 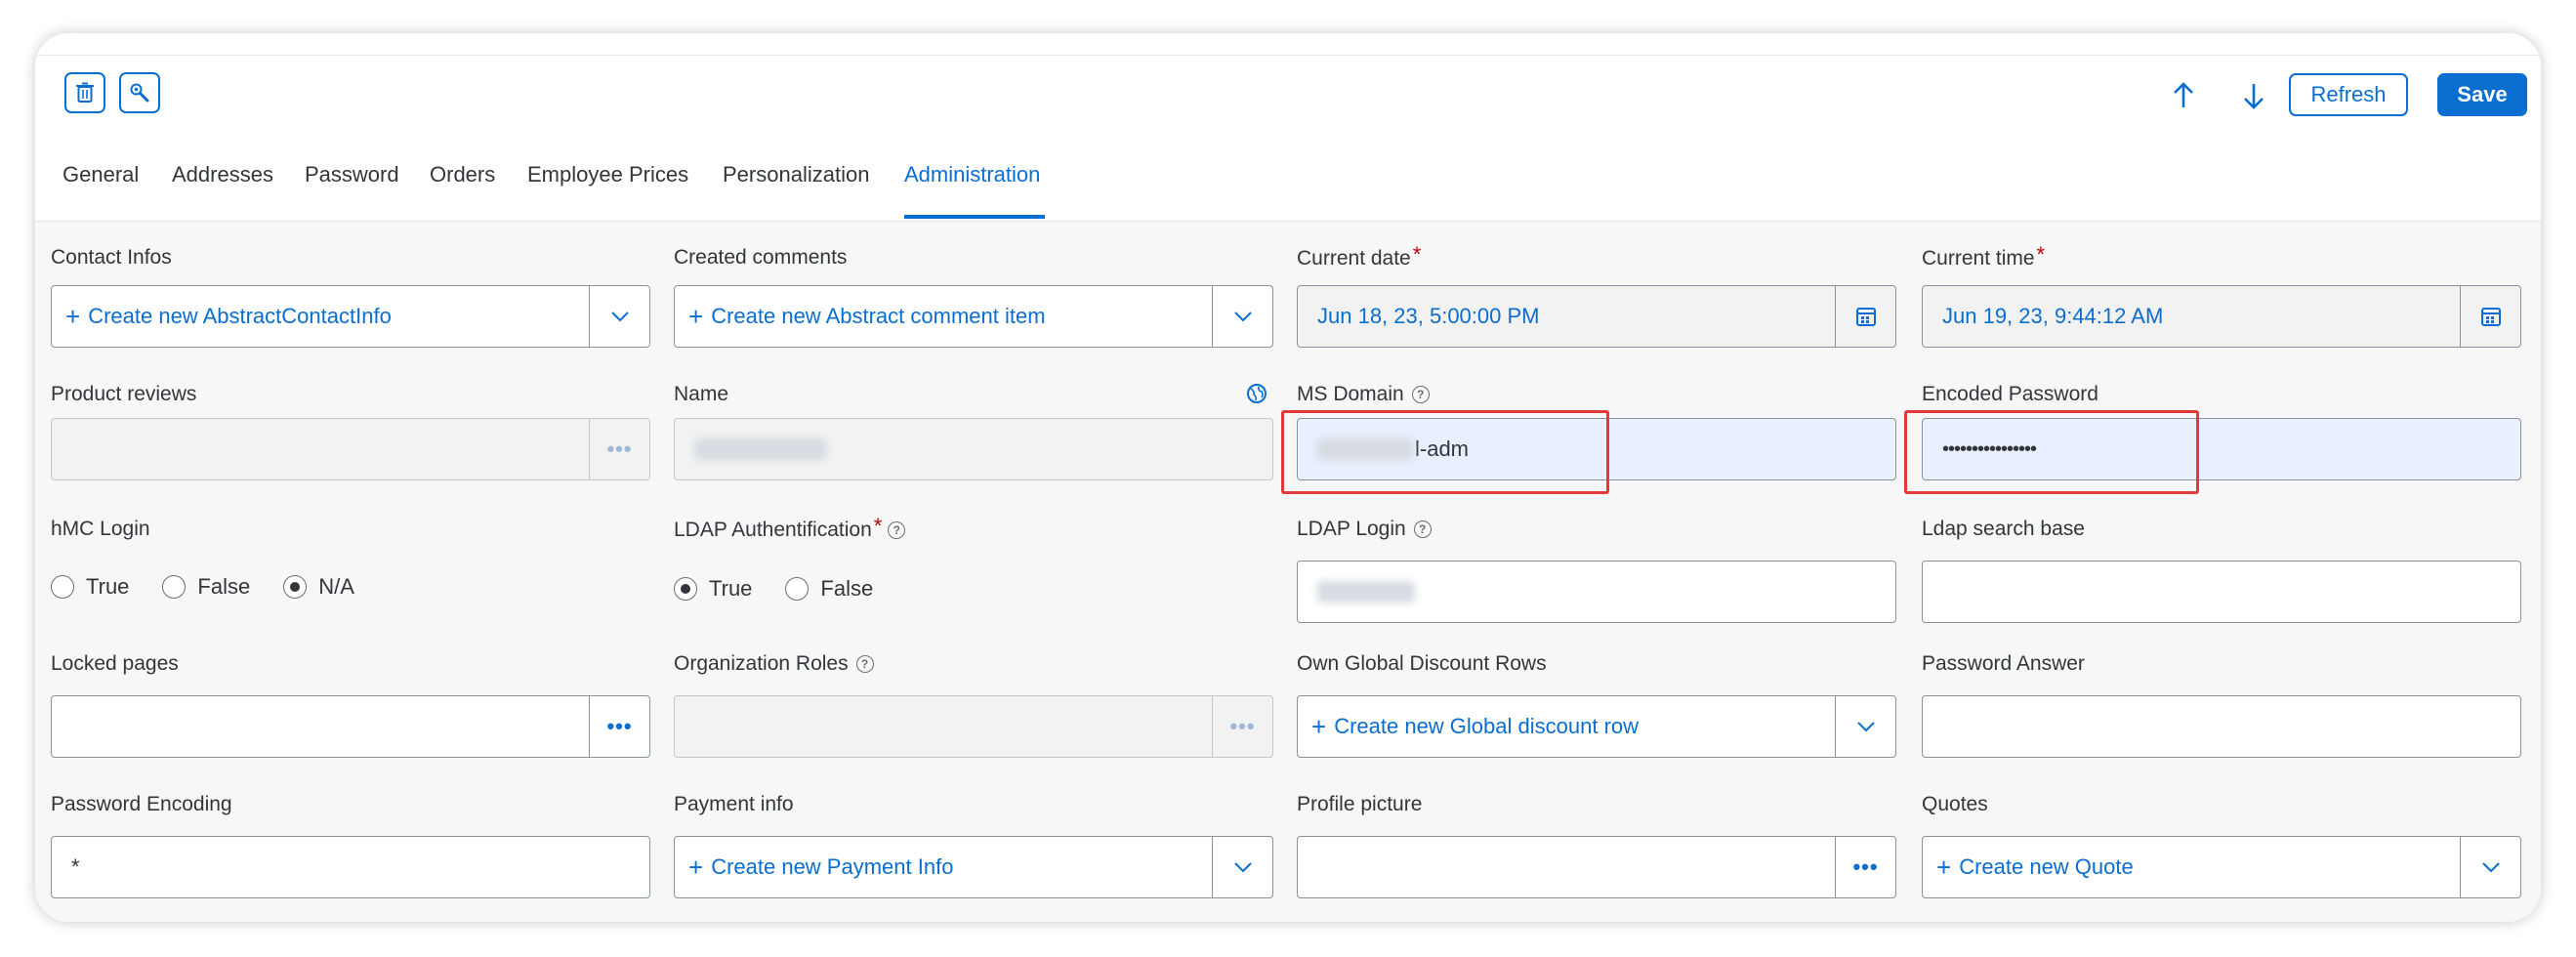 What do you see at coordinates (2004, 529) in the screenshot?
I see `ldap-search-base-label: Ldap search base` at bounding box center [2004, 529].